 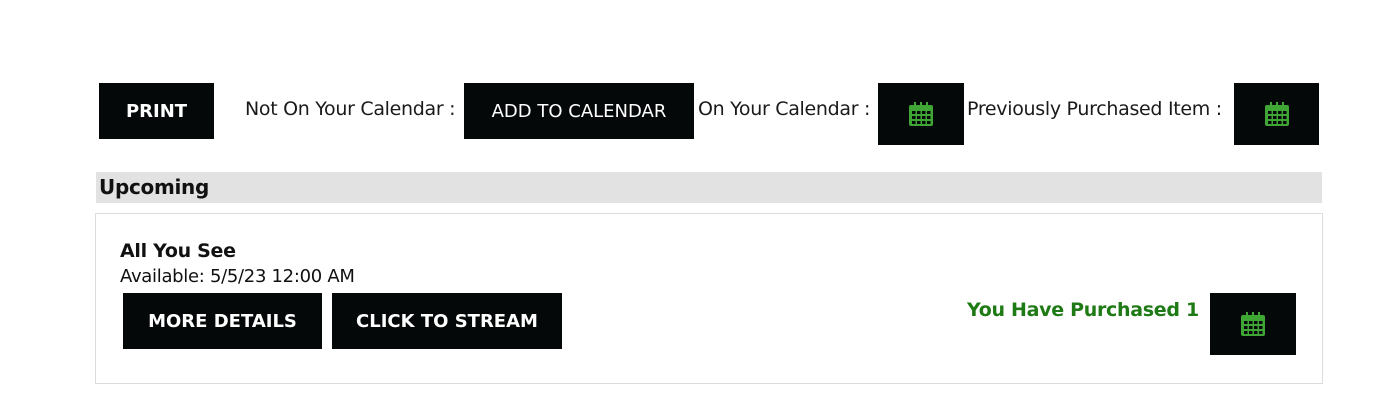 I want to click on event-title: All You See, so click(x=178, y=251).